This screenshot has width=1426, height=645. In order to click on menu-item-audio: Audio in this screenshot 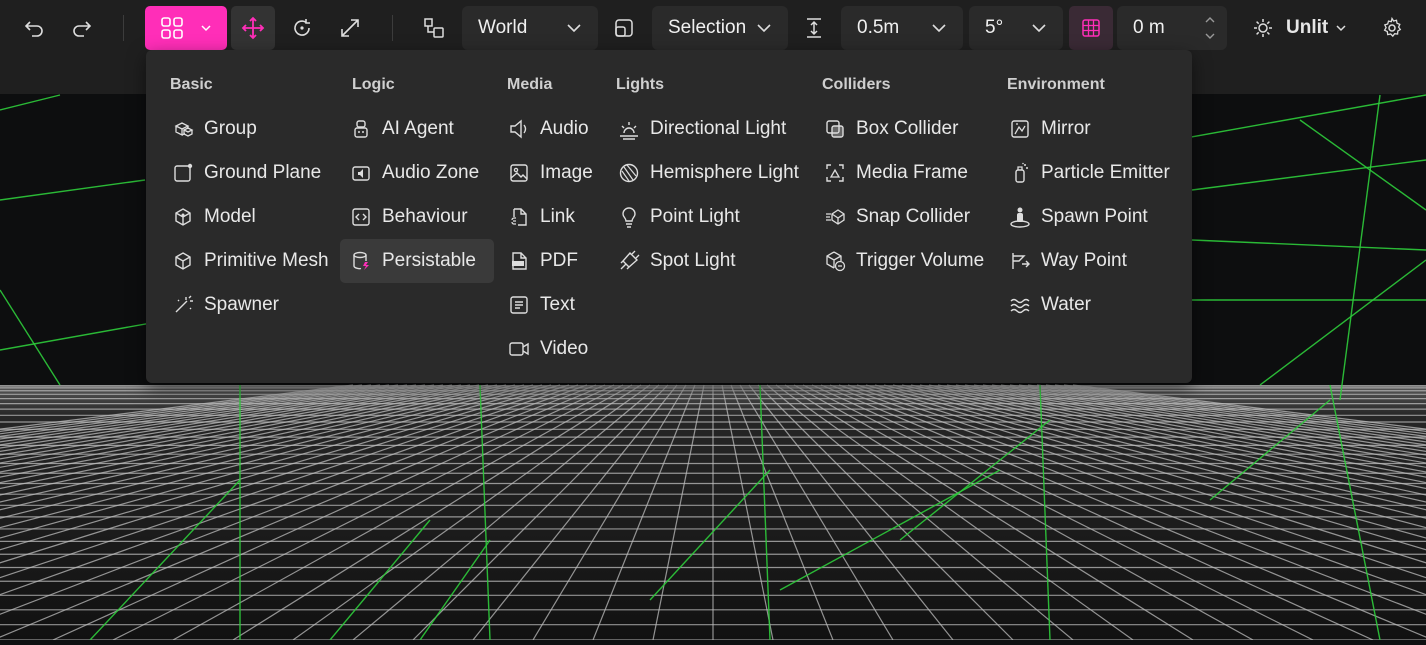, I will do `click(543, 129)`.